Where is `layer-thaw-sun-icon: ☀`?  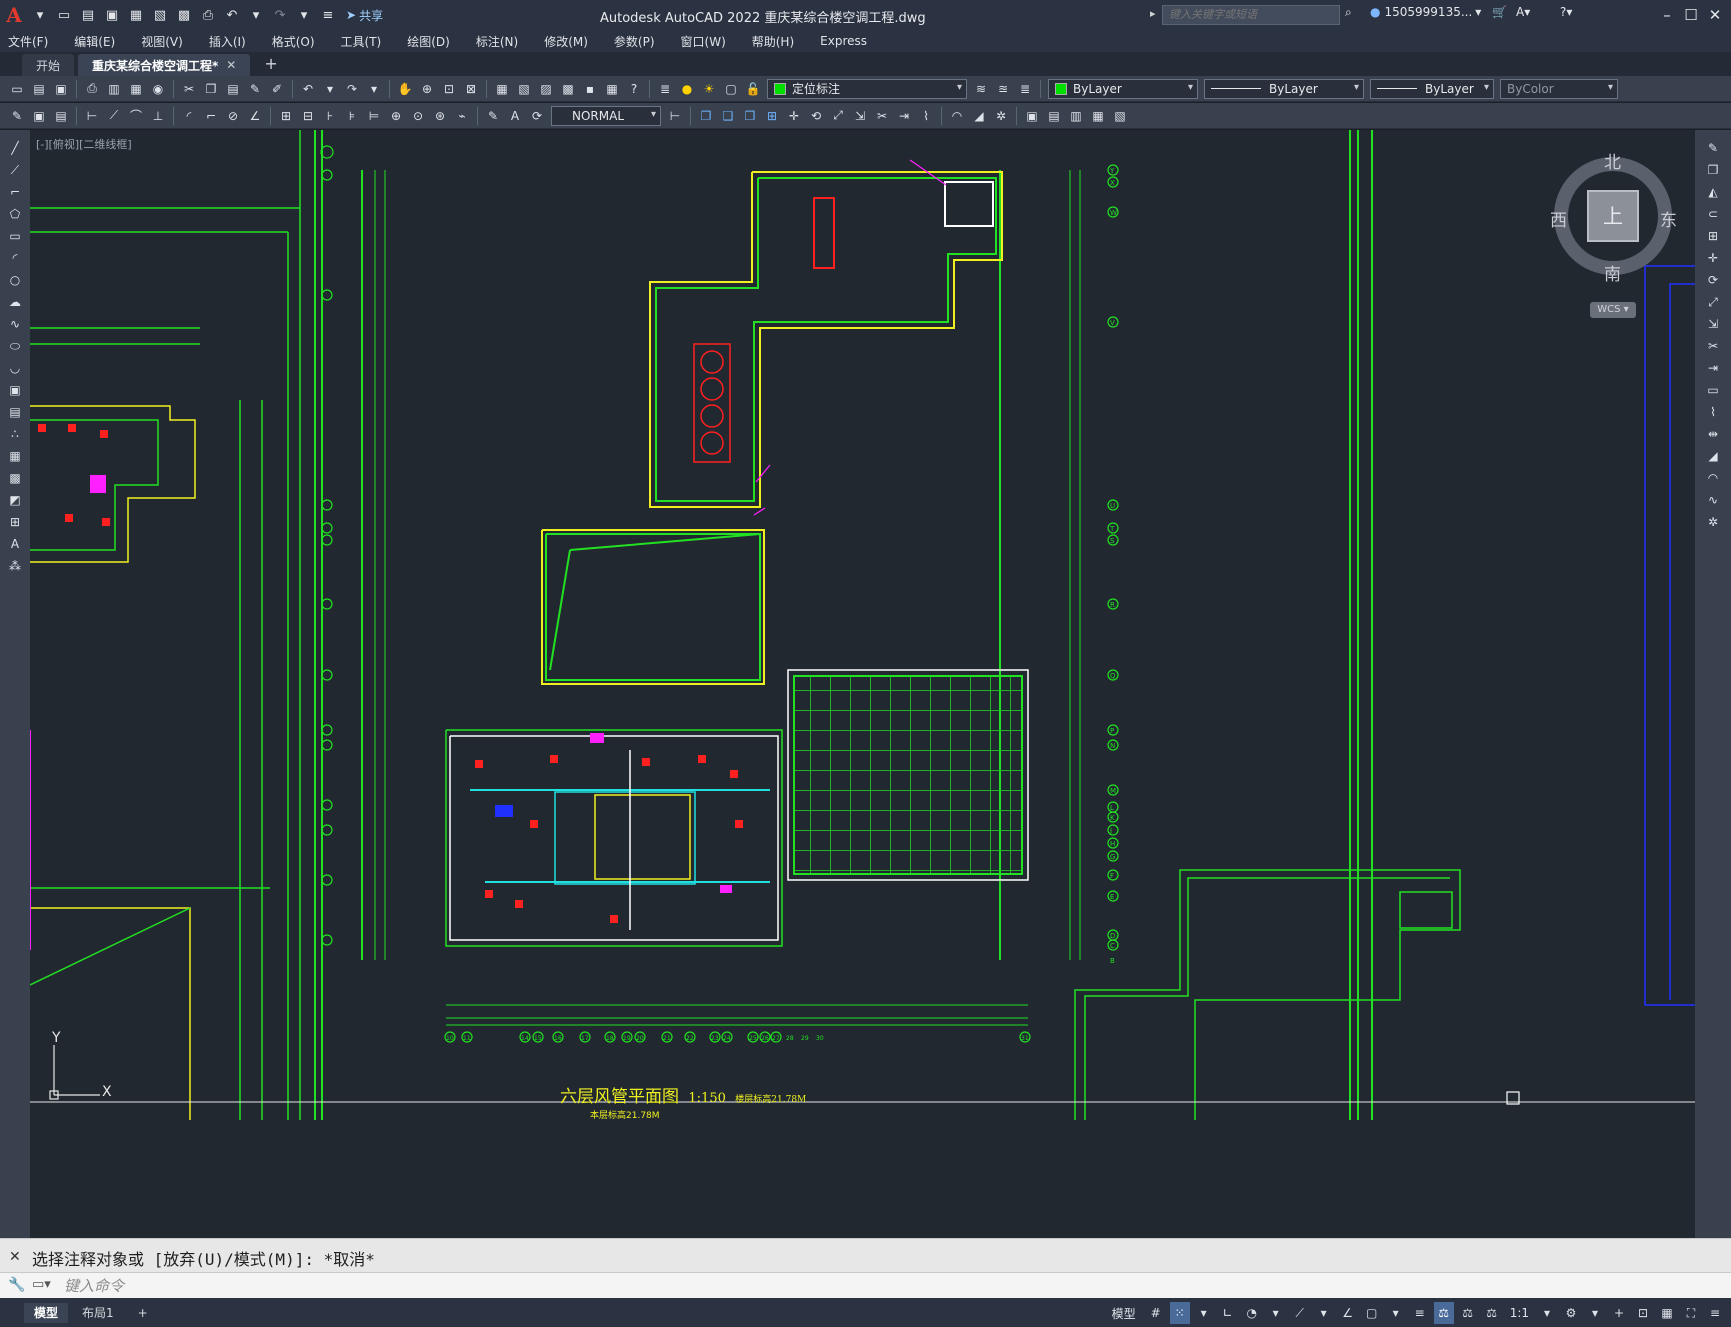 layer-thaw-sun-icon: ☀ is located at coordinates (709, 89).